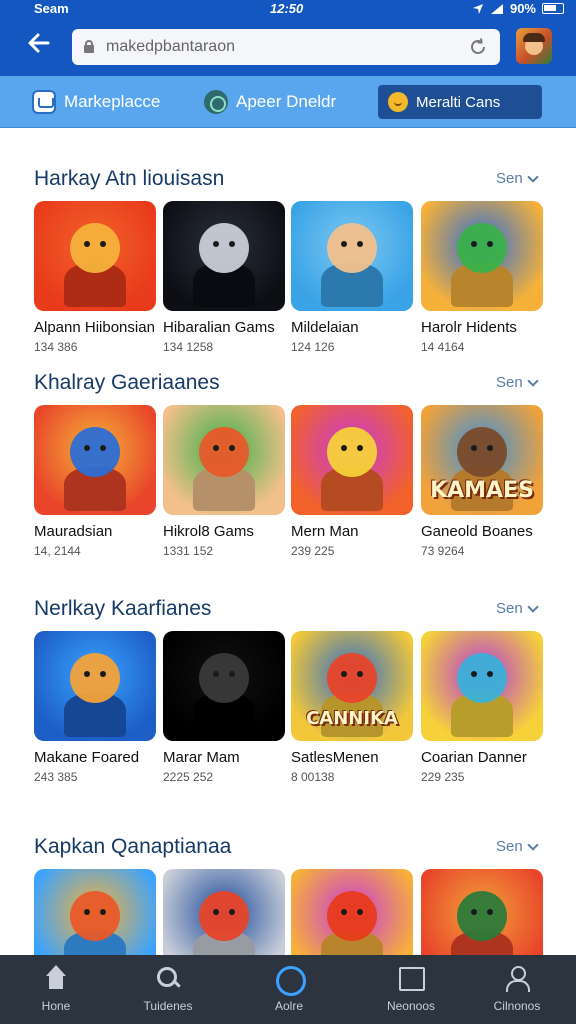 The width and height of the screenshot is (576, 1024). Describe the element at coordinates (288, 1006) in the screenshot. I see `nav-label: Aolre` at that location.